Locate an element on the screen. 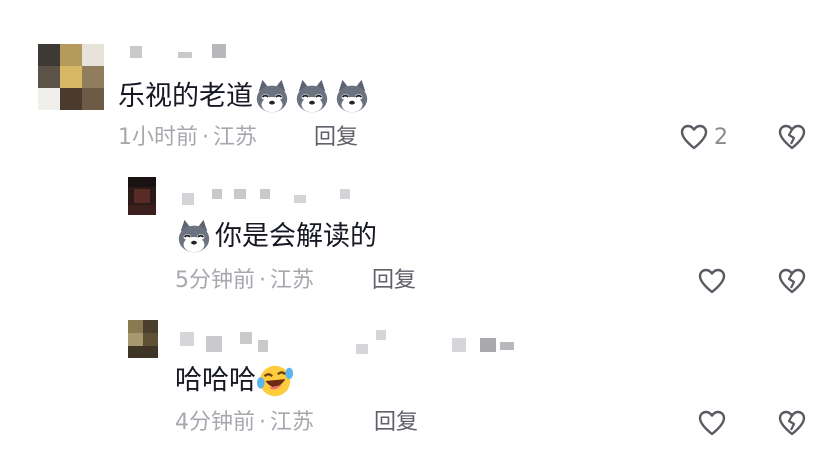 This screenshot has width=830, height=472. comment-text: 乐视的老道 is located at coordinates (245, 97).